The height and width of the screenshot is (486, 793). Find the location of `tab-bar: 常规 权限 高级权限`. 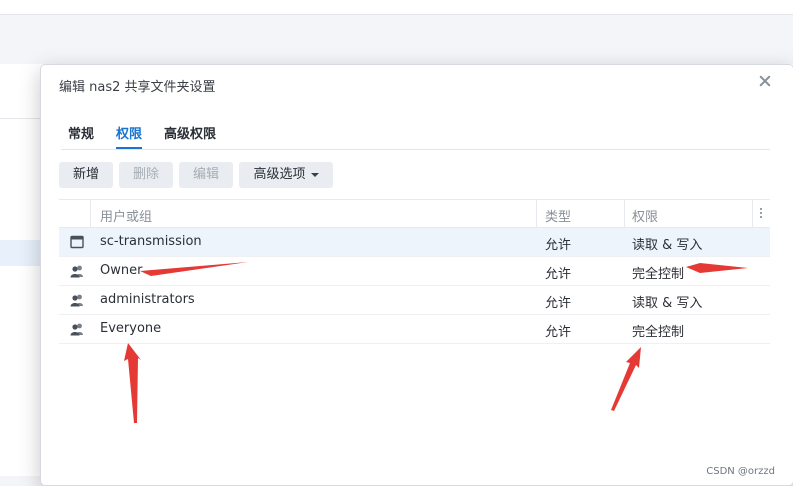

tab-bar: 常规 权限 高级权限 is located at coordinates (415, 135).